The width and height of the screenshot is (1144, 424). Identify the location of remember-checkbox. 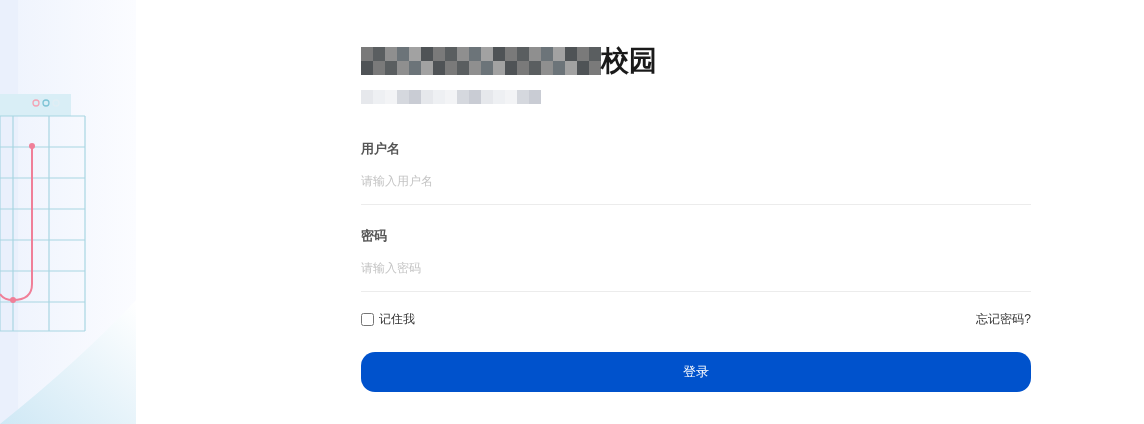
(367, 319).